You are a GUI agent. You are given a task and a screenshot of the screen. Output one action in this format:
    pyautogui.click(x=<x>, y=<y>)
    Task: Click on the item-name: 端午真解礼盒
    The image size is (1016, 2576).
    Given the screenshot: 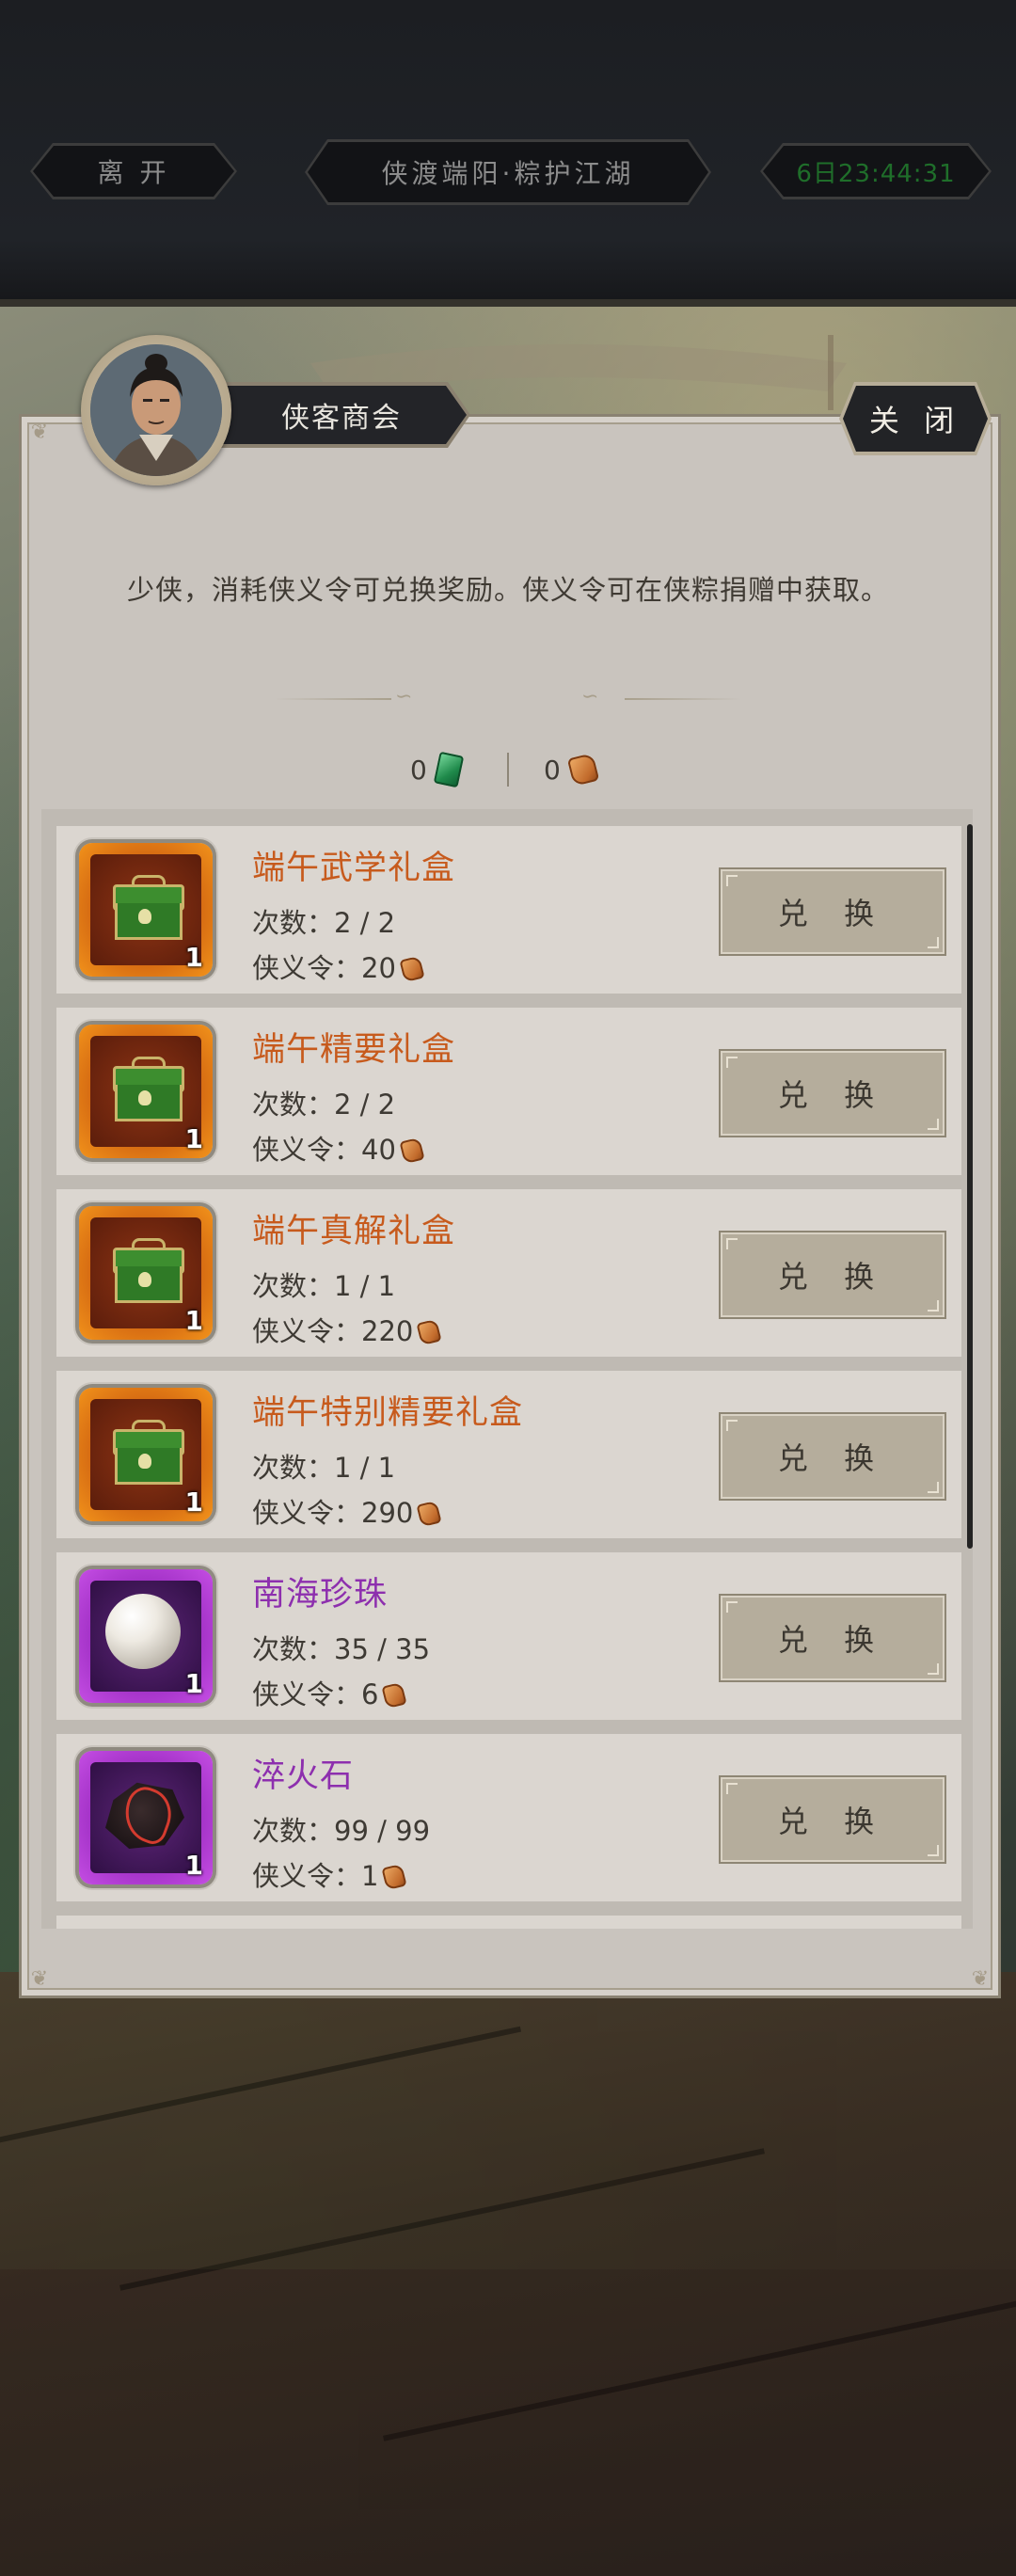 What is the action you would take?
    pyautogui.click(x=354, y=1231)
    